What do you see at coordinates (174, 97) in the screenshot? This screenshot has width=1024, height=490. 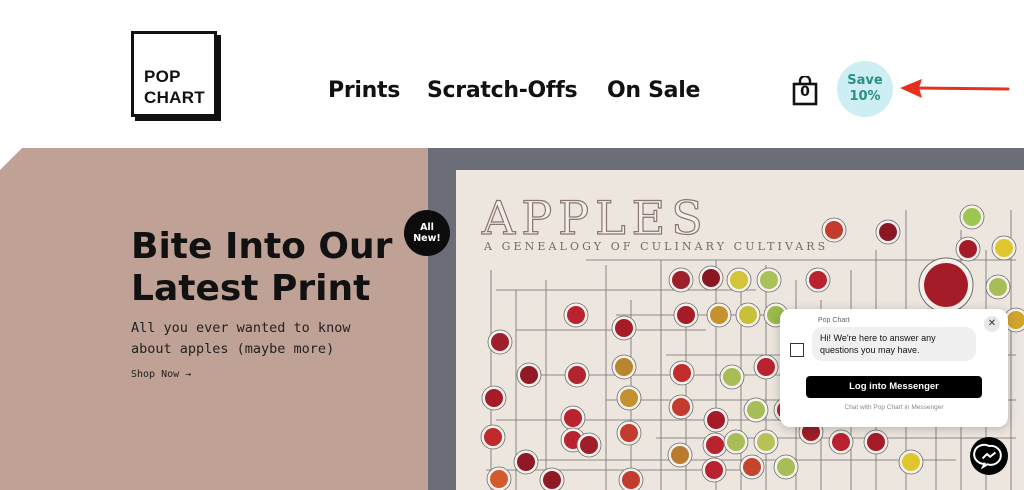 I see `logo-line2: CHART` at bounding box center [174, 97].